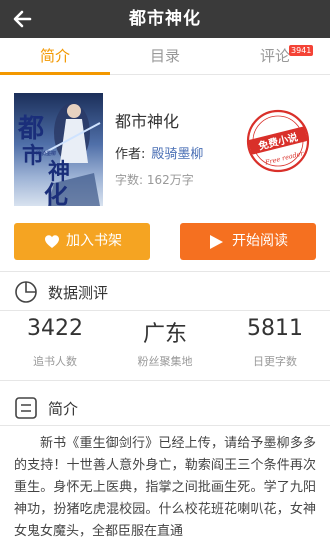 The image size is (330, 550). I want to click on book-cover: 都 市 神 化 殿骑墨柳, so click(58, 149).